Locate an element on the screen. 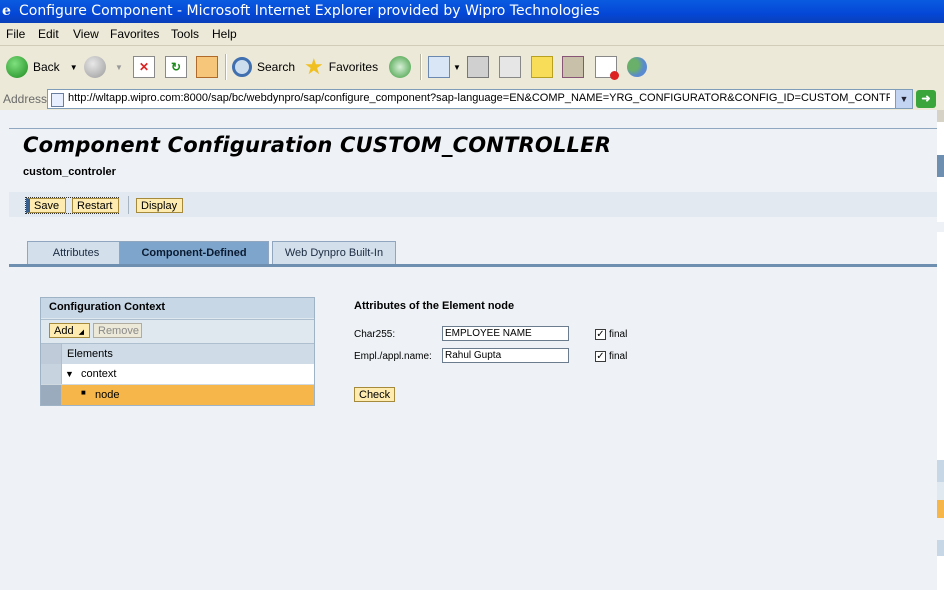  remove-button: Remove is located at coordinates (117, 330).